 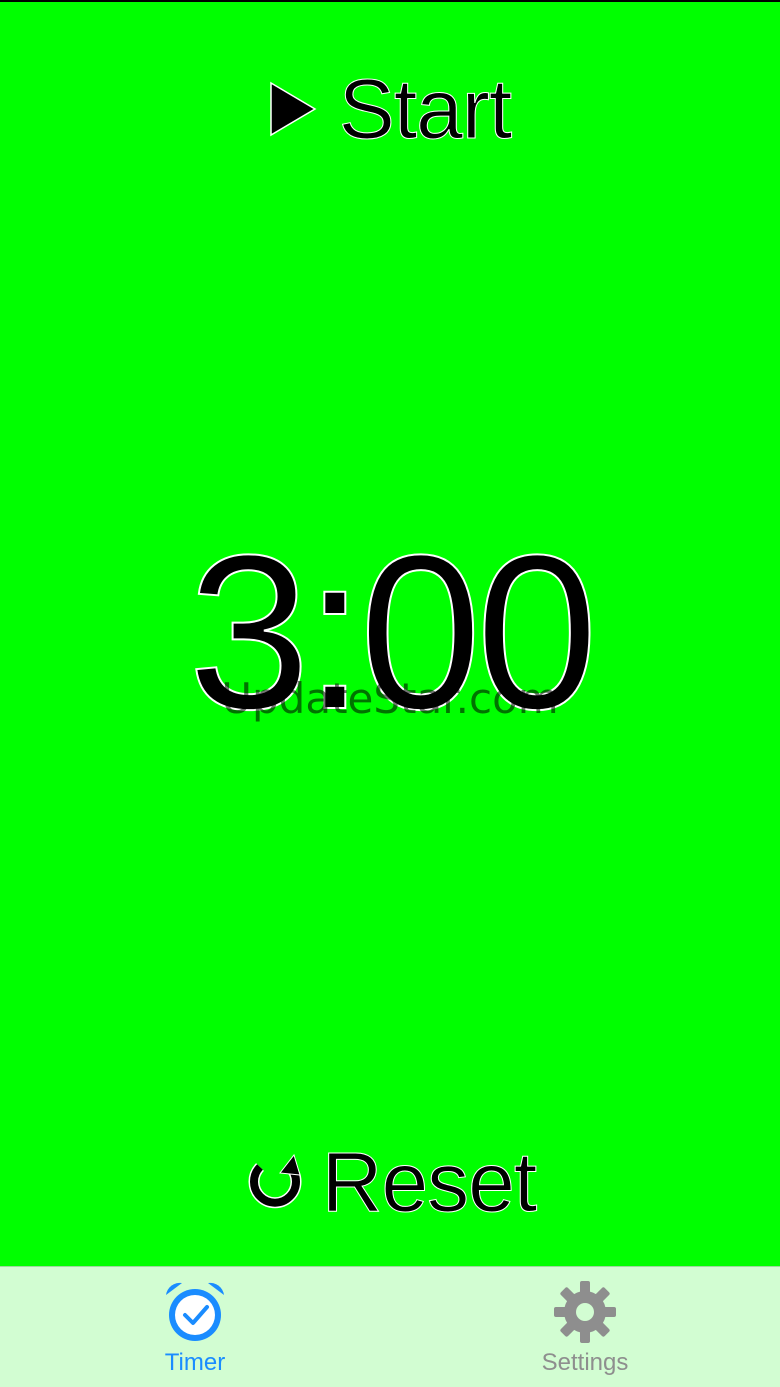 I want to click on tab-bar: Timer Settings, so click(x=390, y=1326).